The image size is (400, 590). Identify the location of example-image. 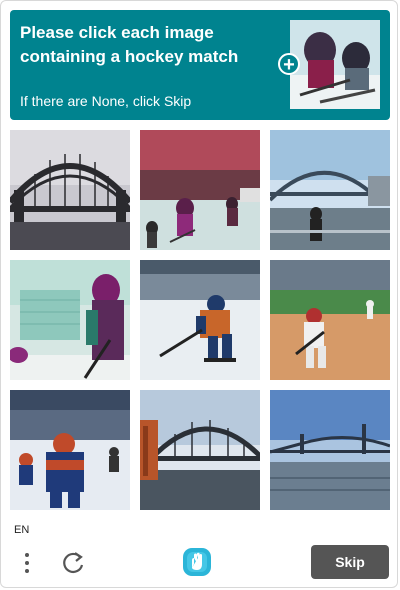
(335, 64).